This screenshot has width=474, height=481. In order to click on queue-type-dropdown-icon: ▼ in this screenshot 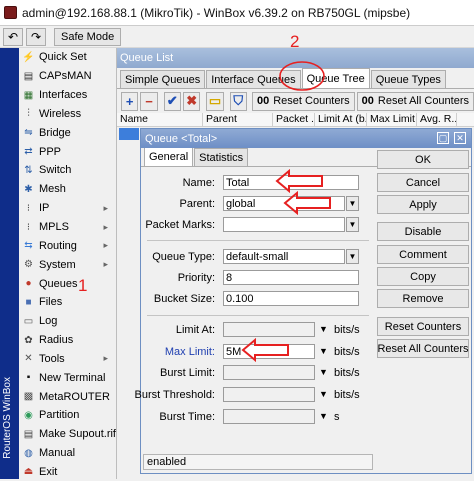, I will do `click(352, 256)`.